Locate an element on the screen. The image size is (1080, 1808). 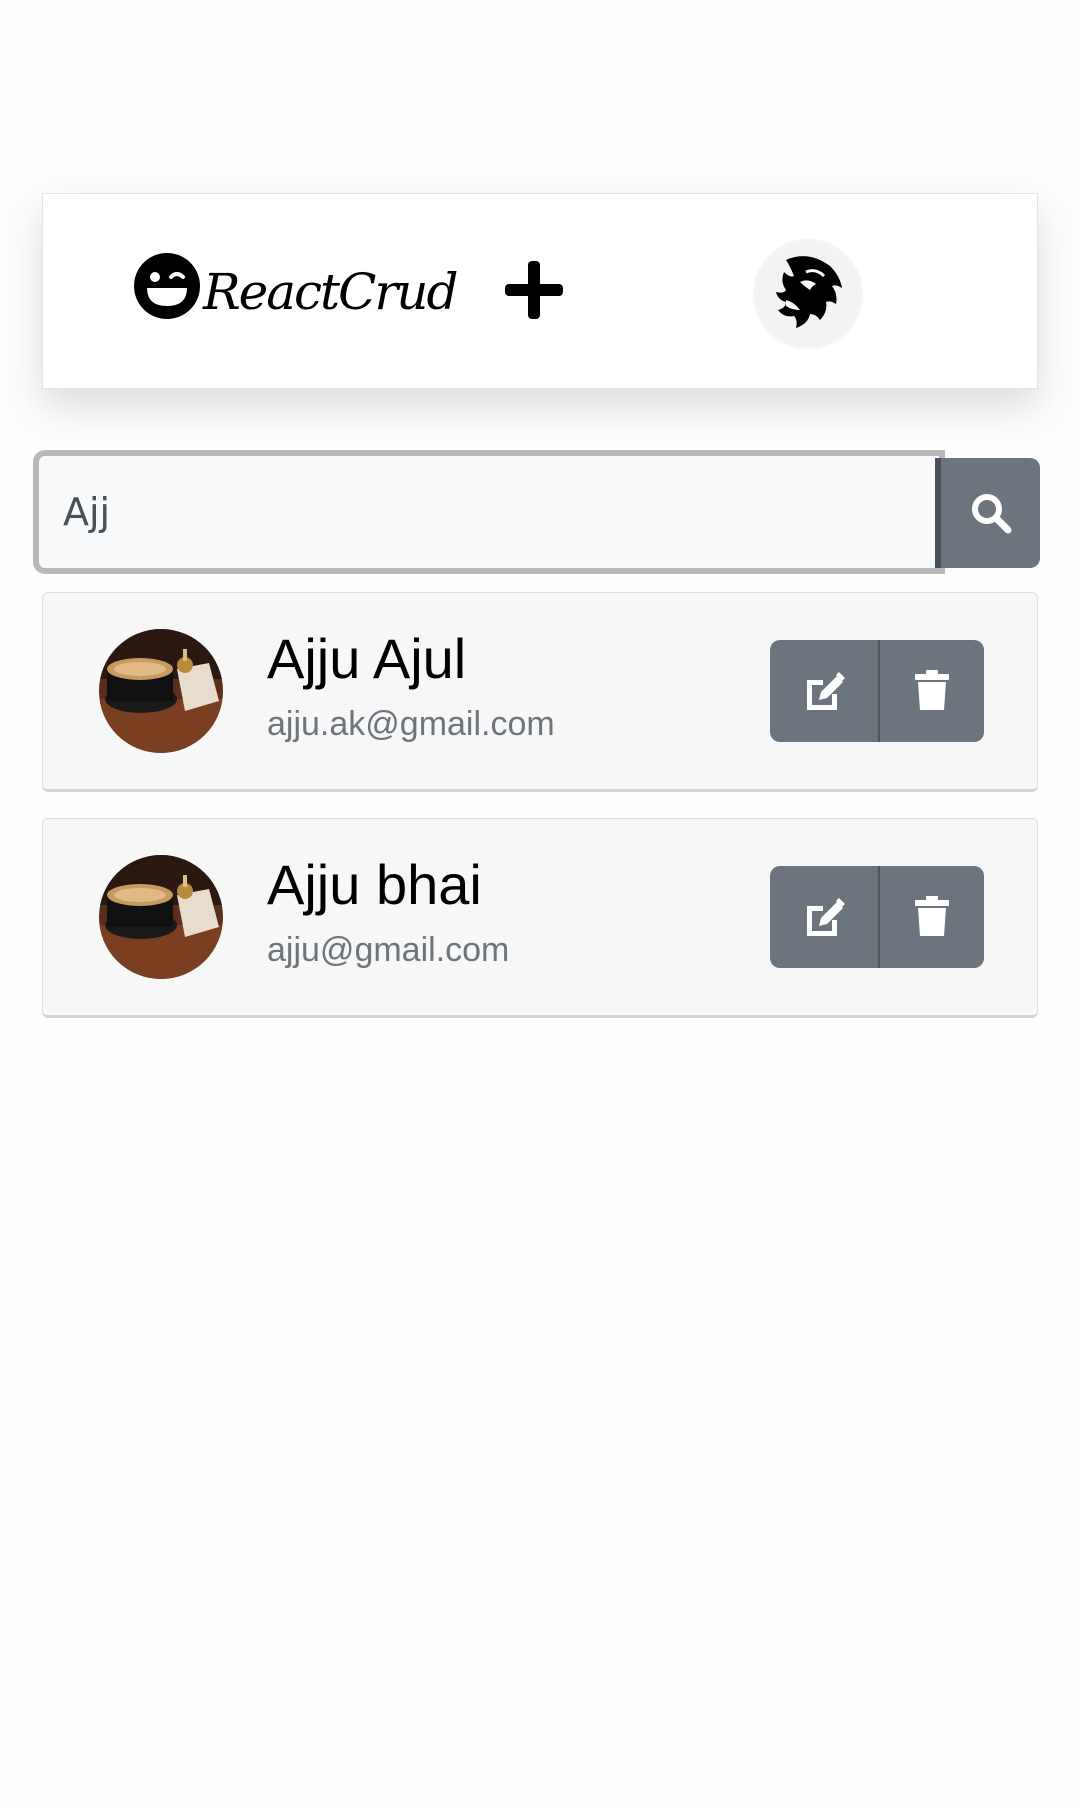
brand-link: ReactCrud is located at coordinates (296, 286).